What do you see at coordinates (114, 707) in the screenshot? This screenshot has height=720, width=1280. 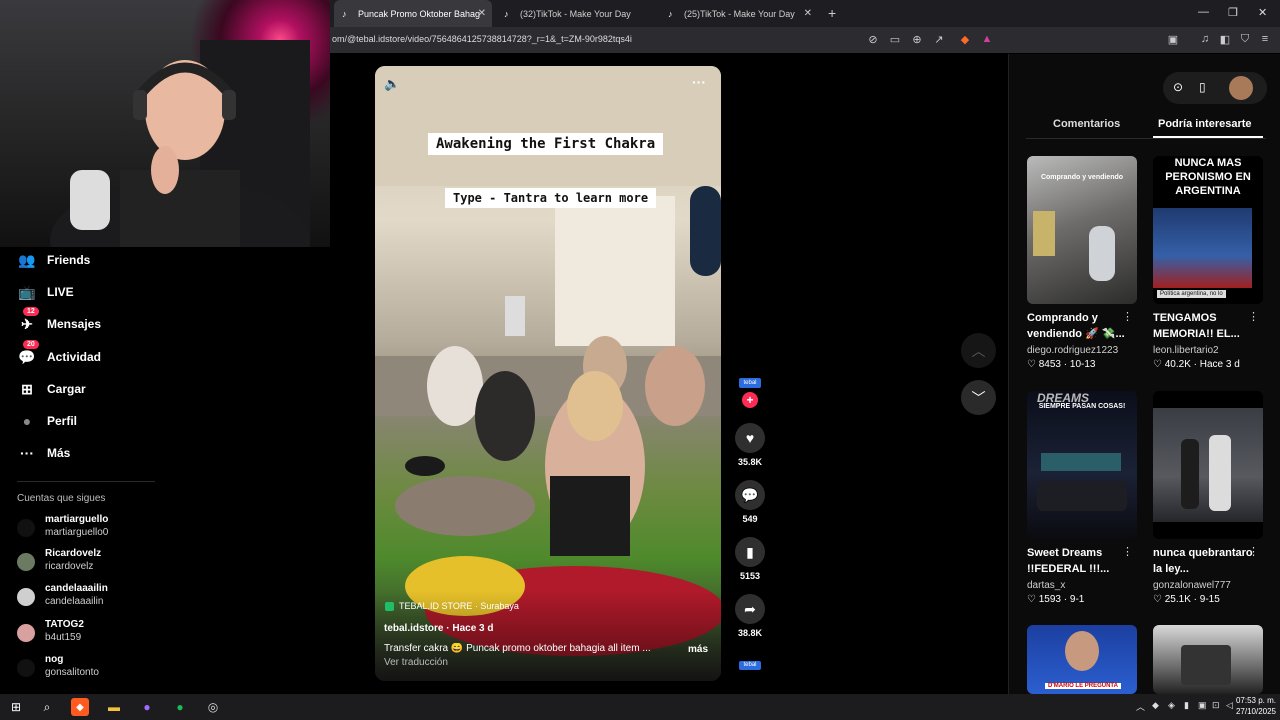 I see `file-explorer-icon: ▬` at bounding box center [114, 707].